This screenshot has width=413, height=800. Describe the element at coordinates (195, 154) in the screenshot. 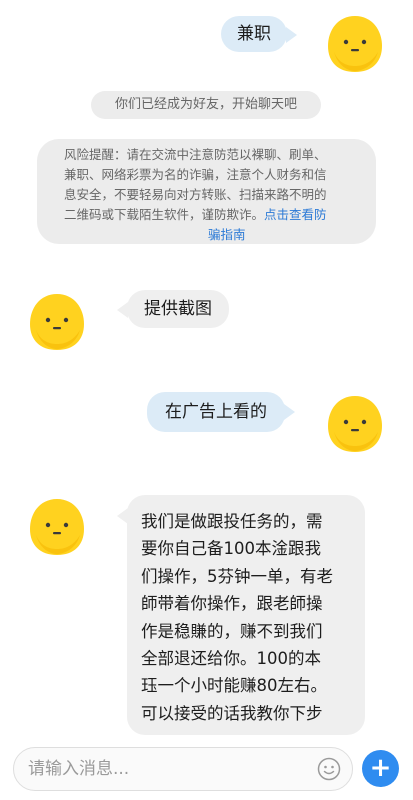

I see `risk-line: 风险提醒：请在交流中注意防范以裸聊、刷单、` at that location.